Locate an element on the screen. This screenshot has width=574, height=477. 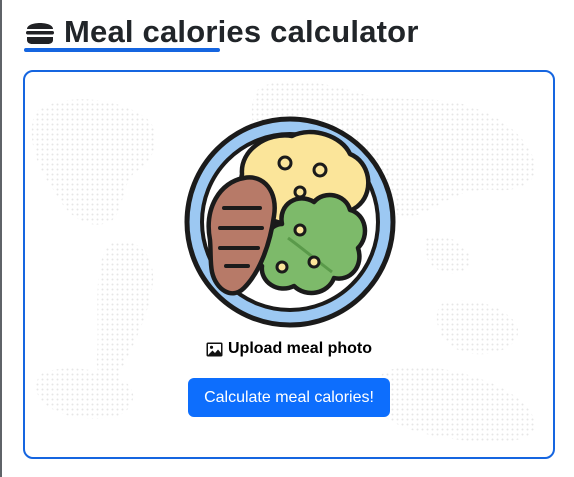
title-underline is located at coordinates (122, 50).